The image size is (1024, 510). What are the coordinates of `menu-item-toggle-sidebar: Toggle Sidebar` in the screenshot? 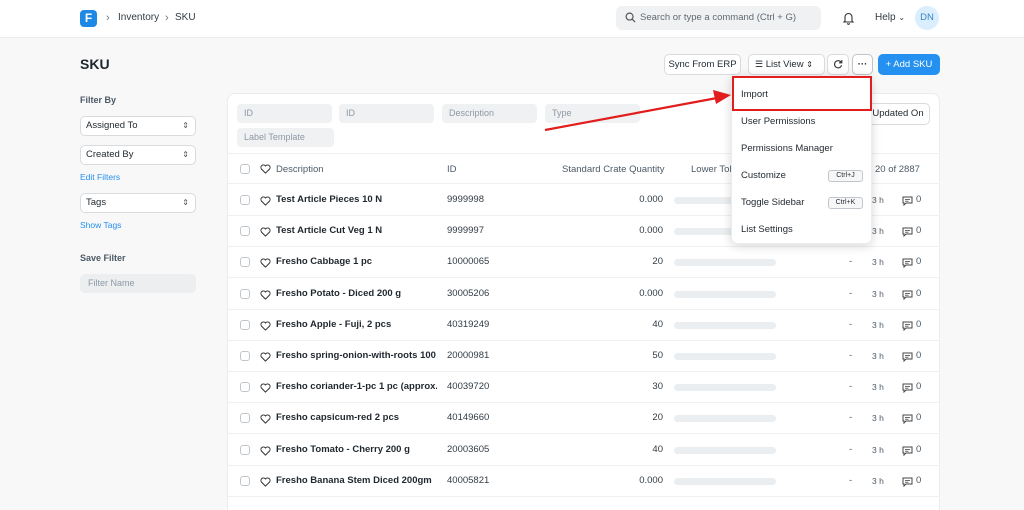 It's located at (772, 202).